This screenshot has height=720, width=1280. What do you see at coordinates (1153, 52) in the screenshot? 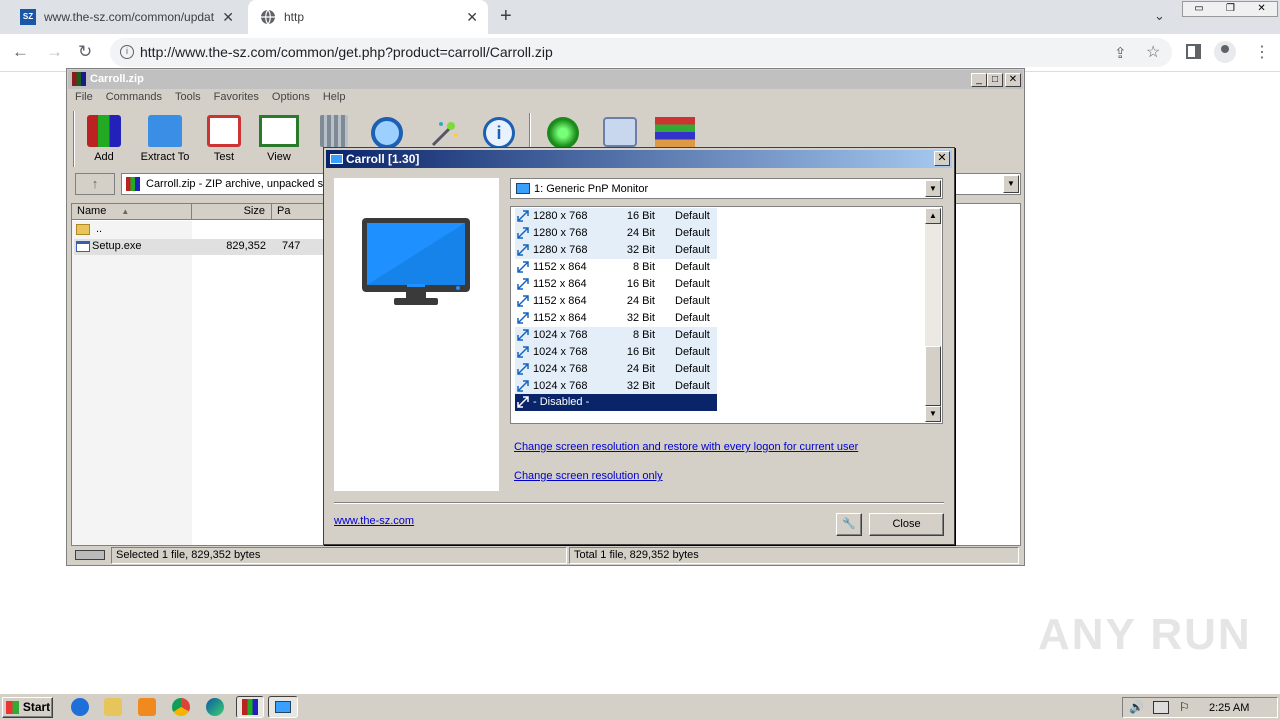
I see `bookmark-star-icon: ☆` at bounding box center [1153, 52].